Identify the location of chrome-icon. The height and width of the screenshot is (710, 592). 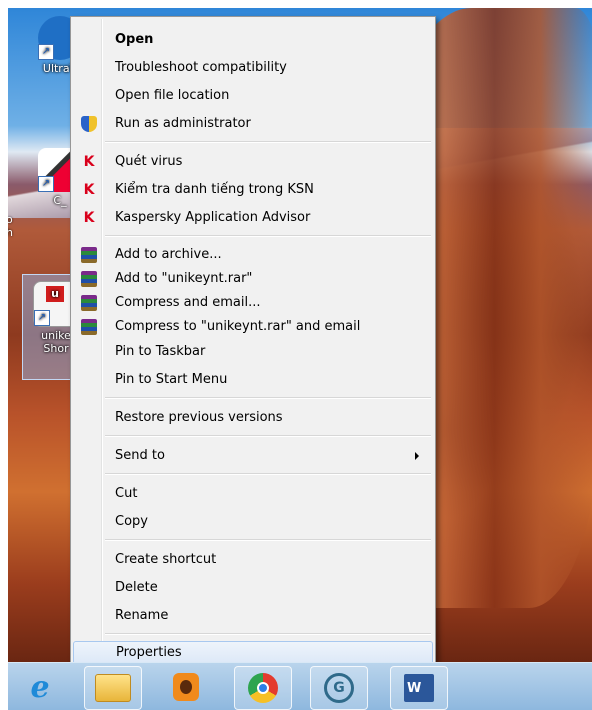
(263, 688).